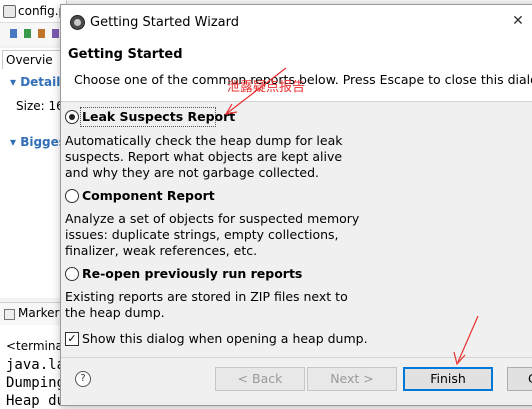 The height and width of the screenshot is (409, 532). I want to click on markers-tab-label: Marker, so click(39, 313).